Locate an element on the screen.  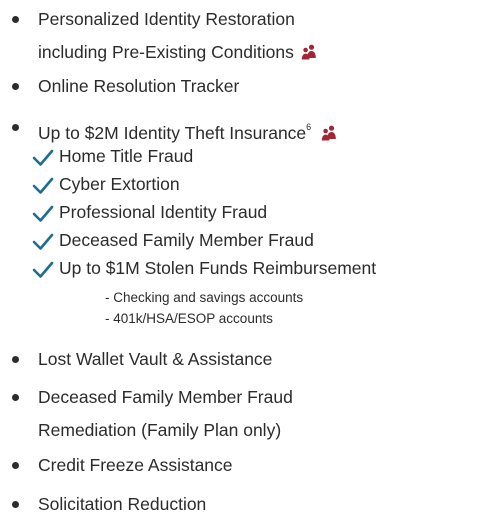
sub-item-label: Deceased Family Member Fraud is located at coordinates (186, 240).